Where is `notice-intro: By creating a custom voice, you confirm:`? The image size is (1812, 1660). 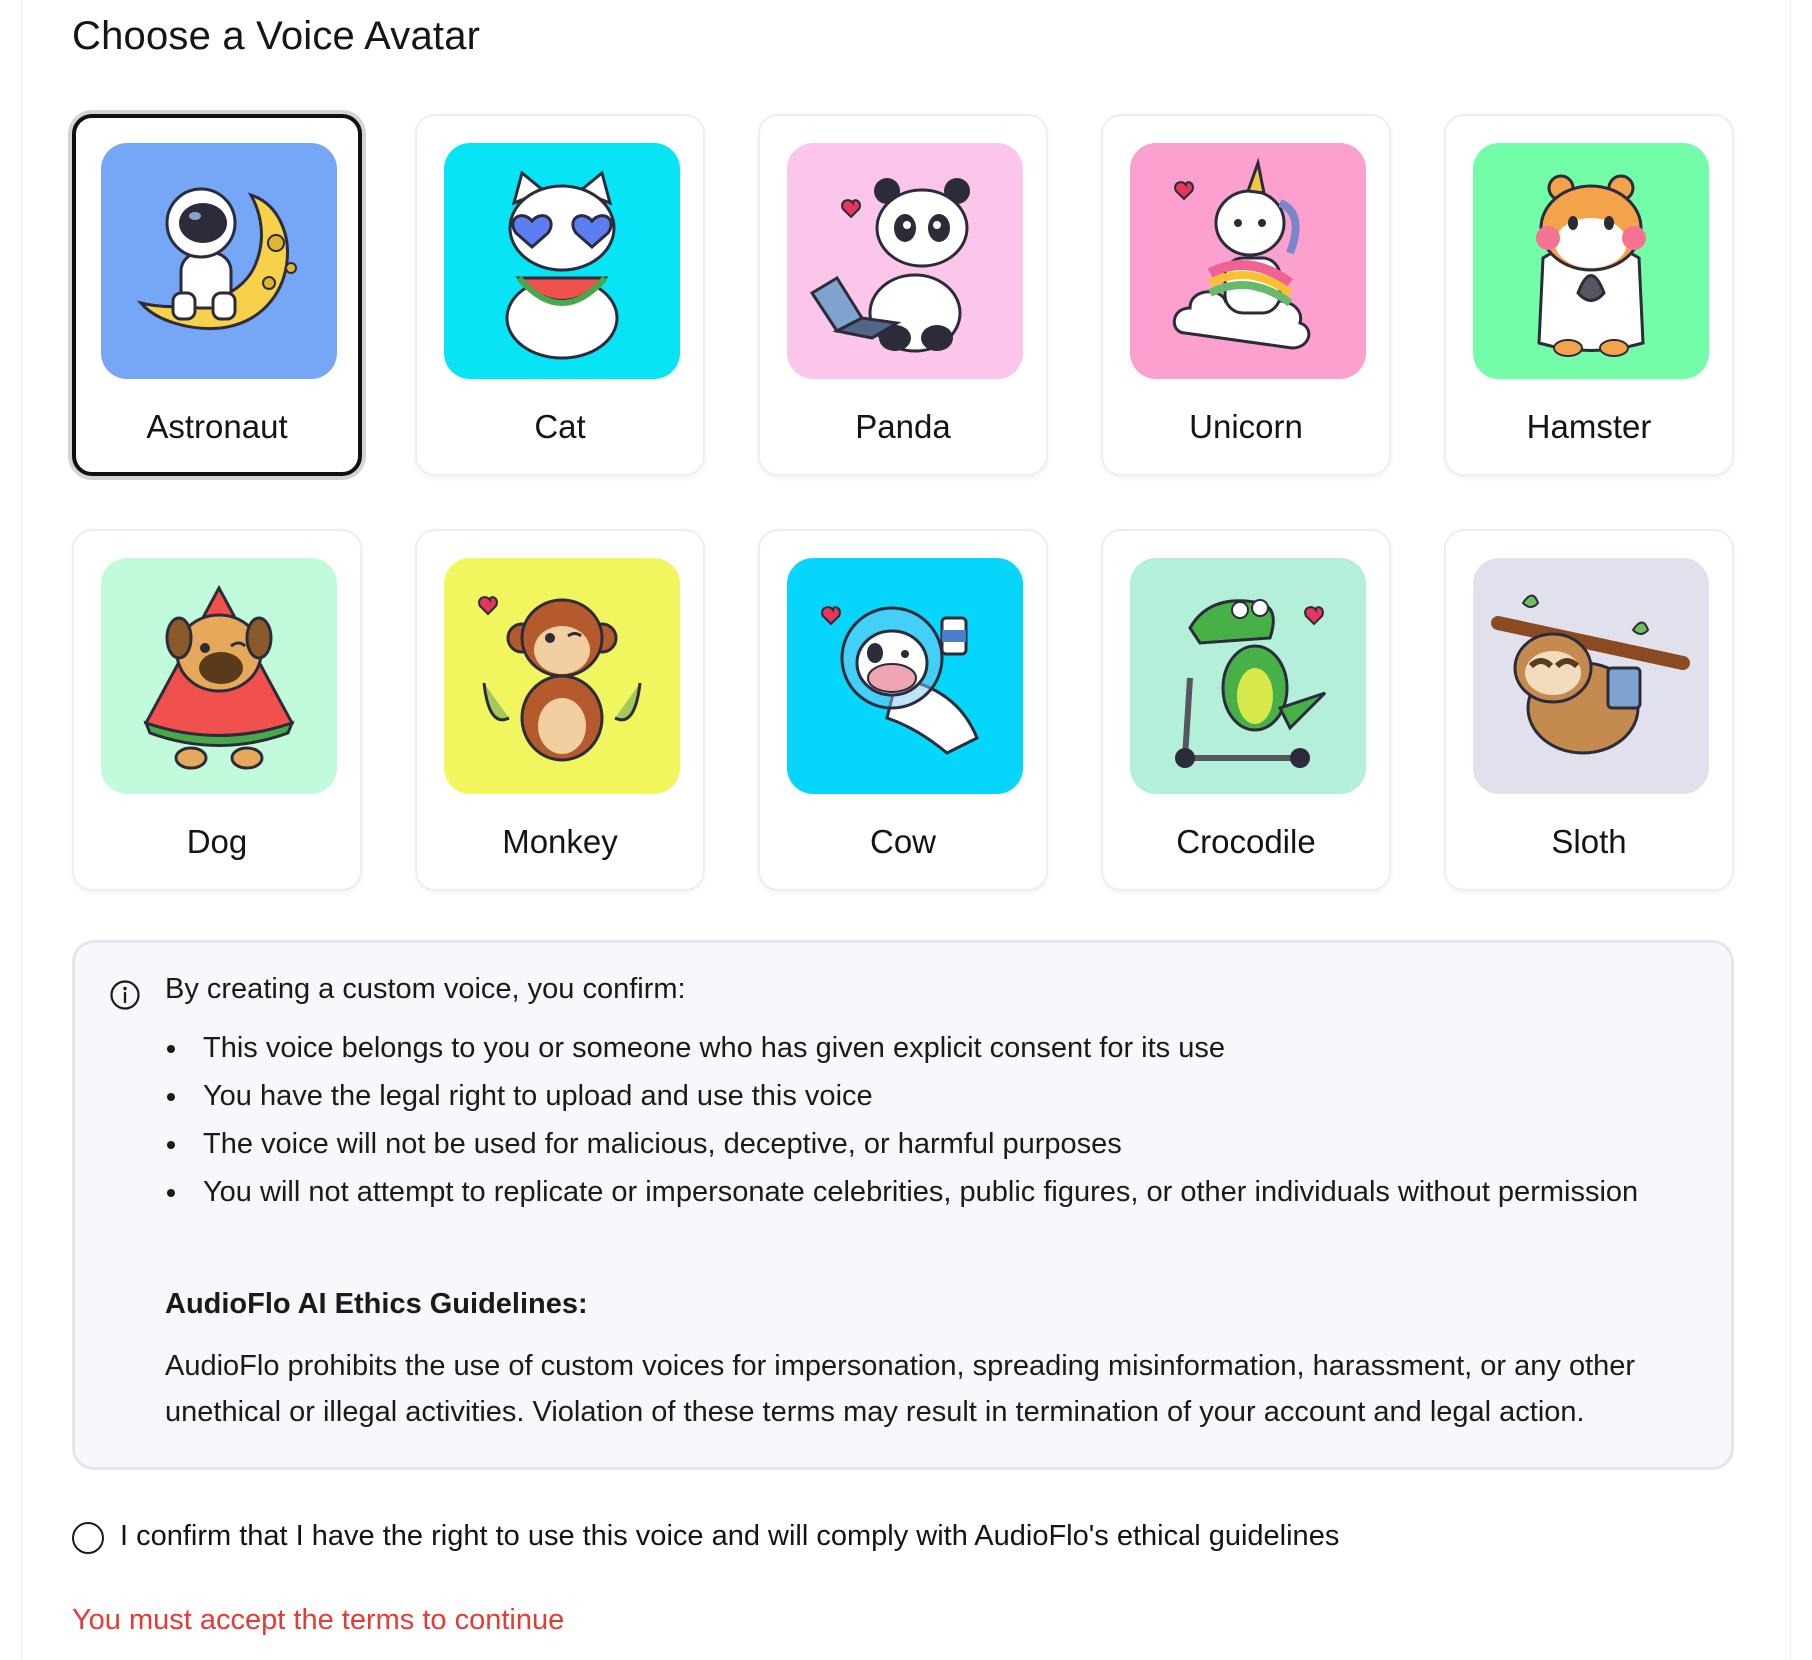 notice-intro: By creating a custom voice, you confirm: is located at coordinates (425, 989).